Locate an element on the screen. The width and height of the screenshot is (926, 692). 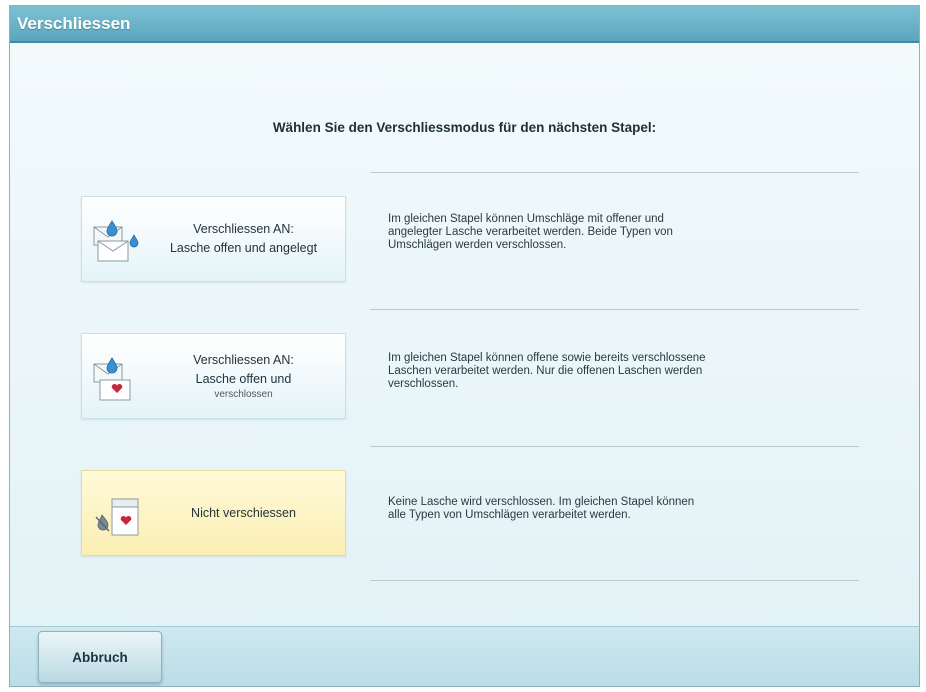
option-no-seal-button: Nicht verschiessen is located at coordinates (213, 513).